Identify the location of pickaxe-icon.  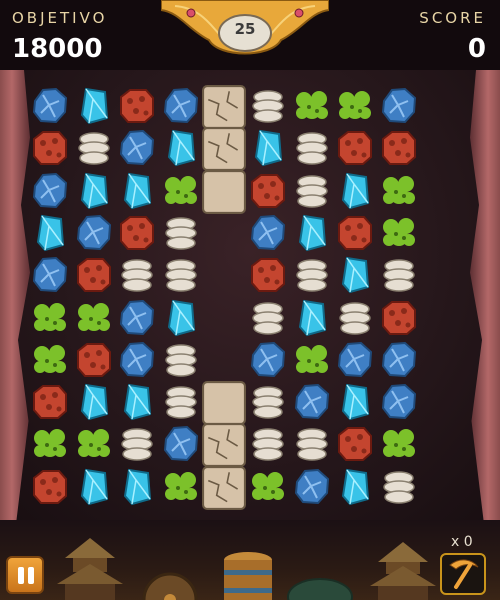
(464, 574).